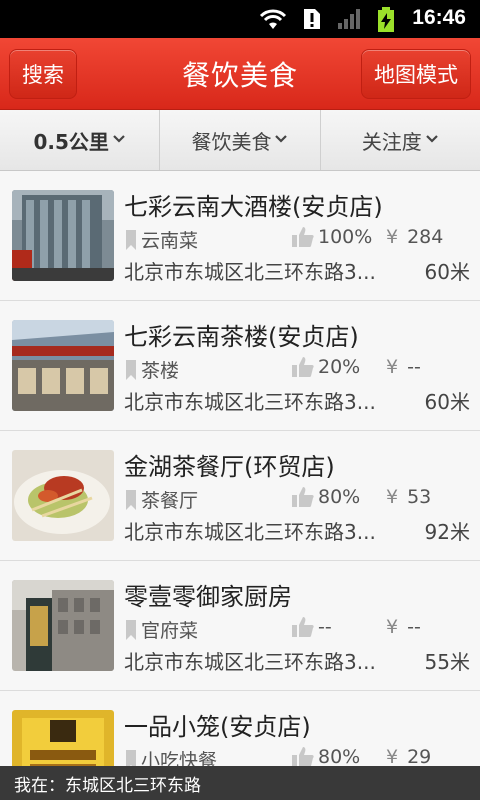 This screenshot has height=800, width=480. What do you see at coordinates (170, 501) in the screenshot?
I see `restaurant-category: 茶餐厅` at bounding box center [170, 501].